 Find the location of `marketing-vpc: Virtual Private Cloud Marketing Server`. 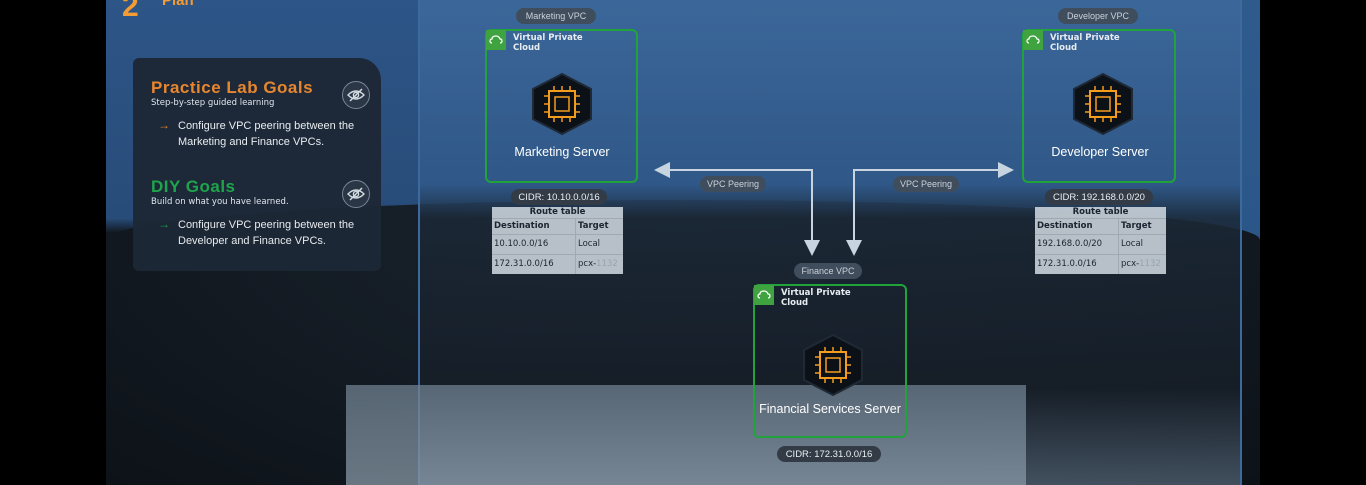

marketing-vpc: Virtual Private Cloud Marketing Server is located at coordinates (561, 106).